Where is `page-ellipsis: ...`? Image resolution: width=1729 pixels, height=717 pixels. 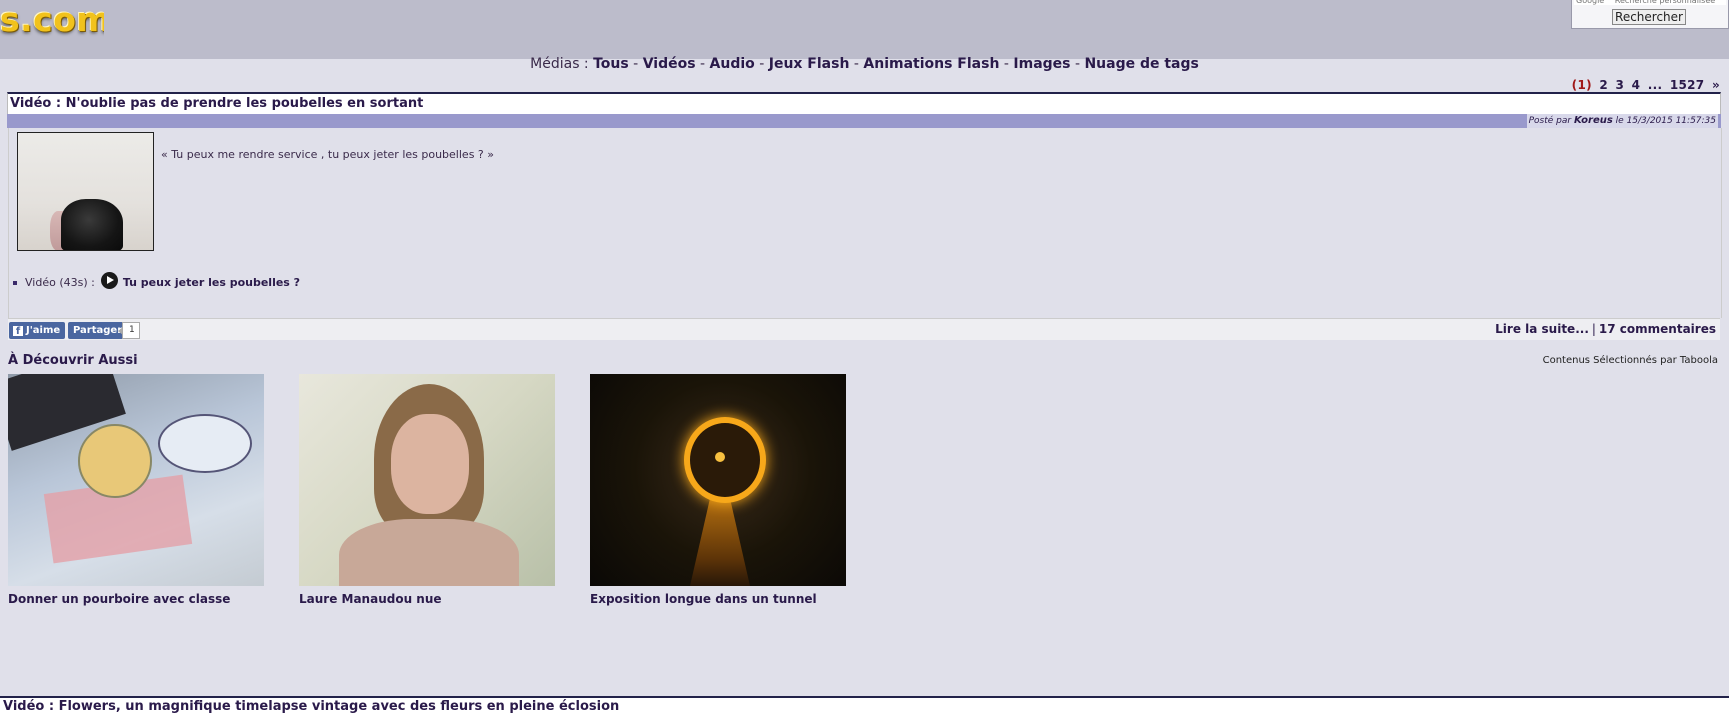 page-ellipsis: ... is located at coordinates (1655, 85).